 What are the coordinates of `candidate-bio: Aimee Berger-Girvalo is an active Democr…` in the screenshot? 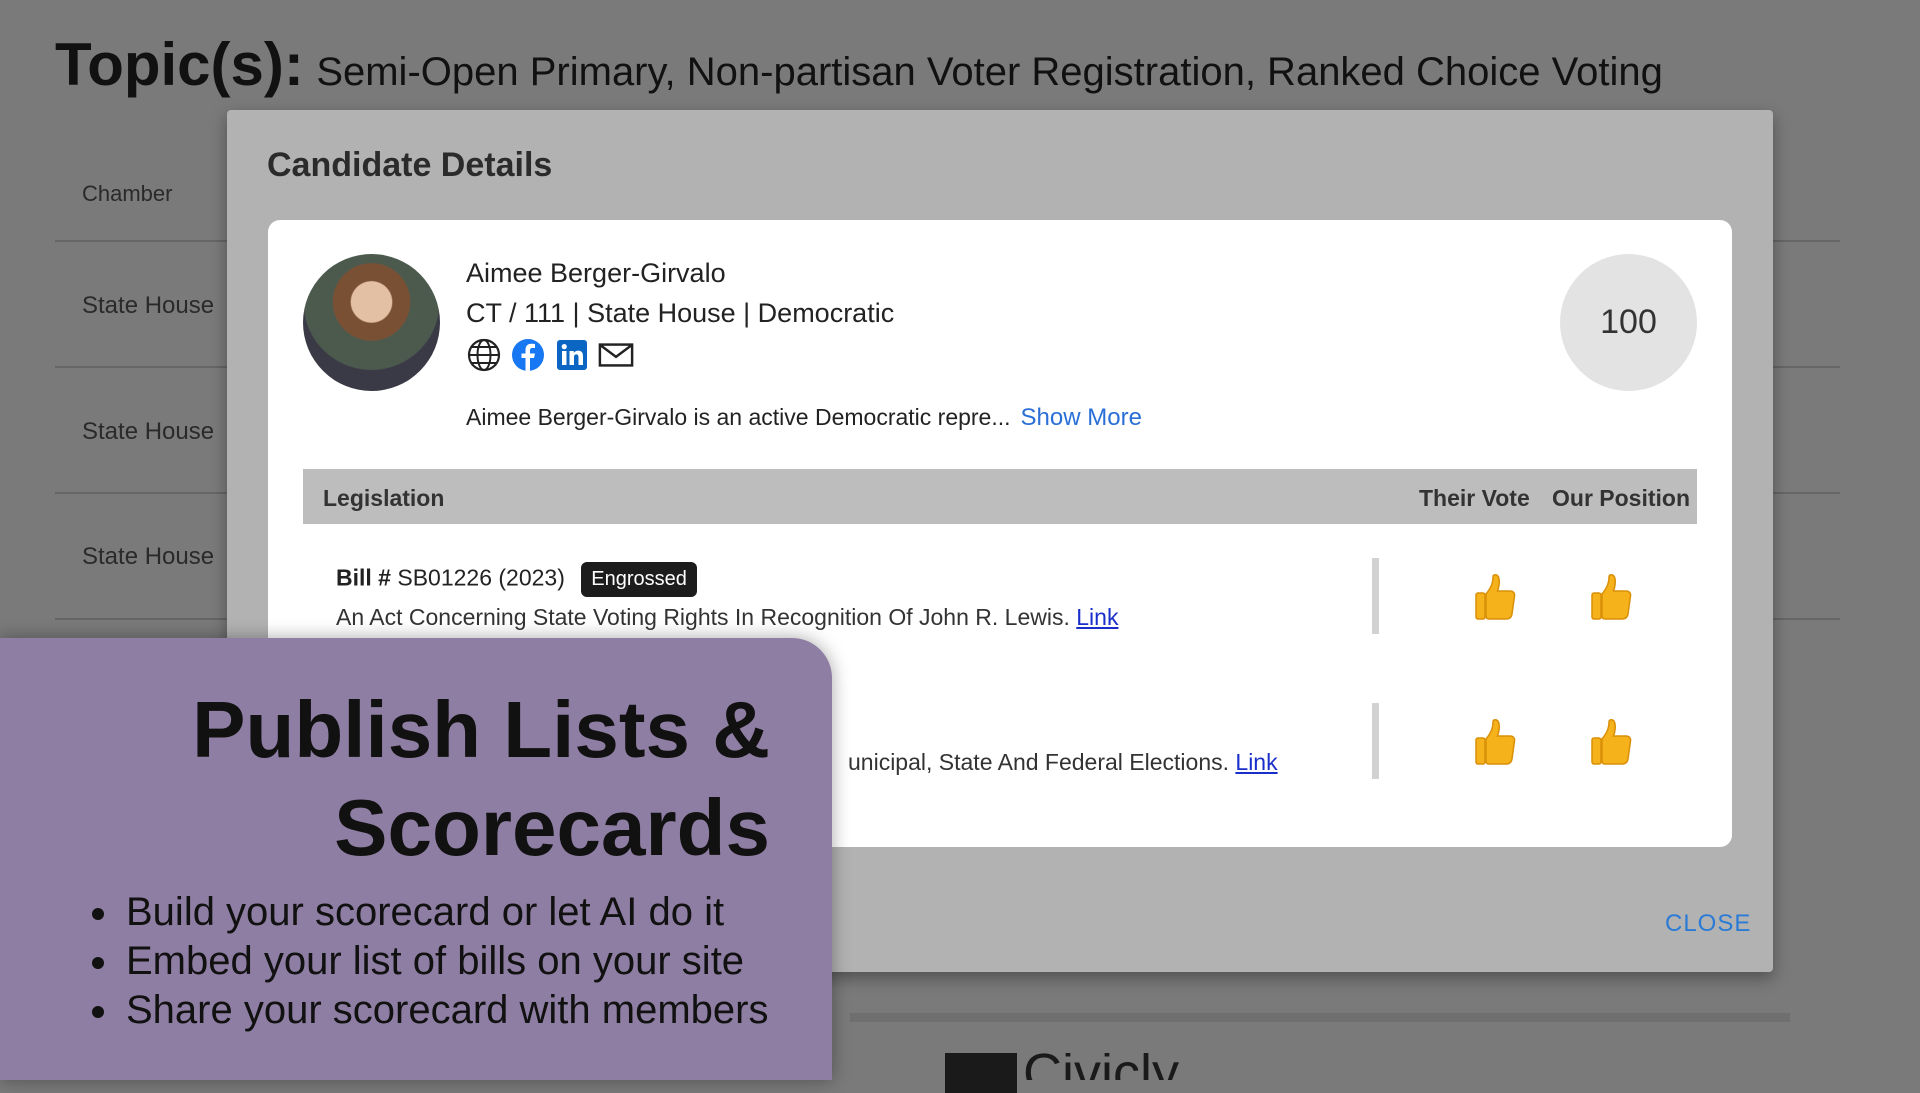 It's located at (804, 418).